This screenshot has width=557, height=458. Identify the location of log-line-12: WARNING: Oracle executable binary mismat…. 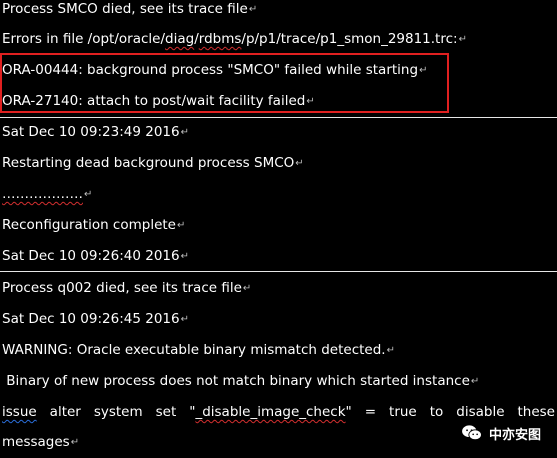
(198, 350).